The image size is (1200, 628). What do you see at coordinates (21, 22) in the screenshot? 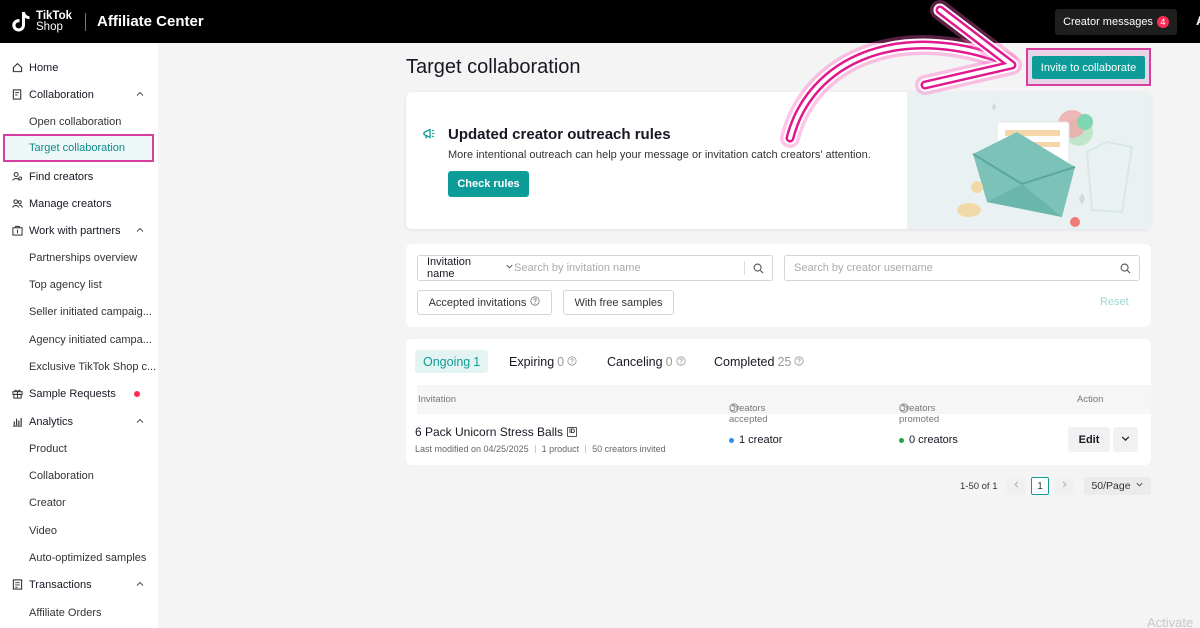
I see `tiktok-logo-icon` at bounding box center [21, 22].